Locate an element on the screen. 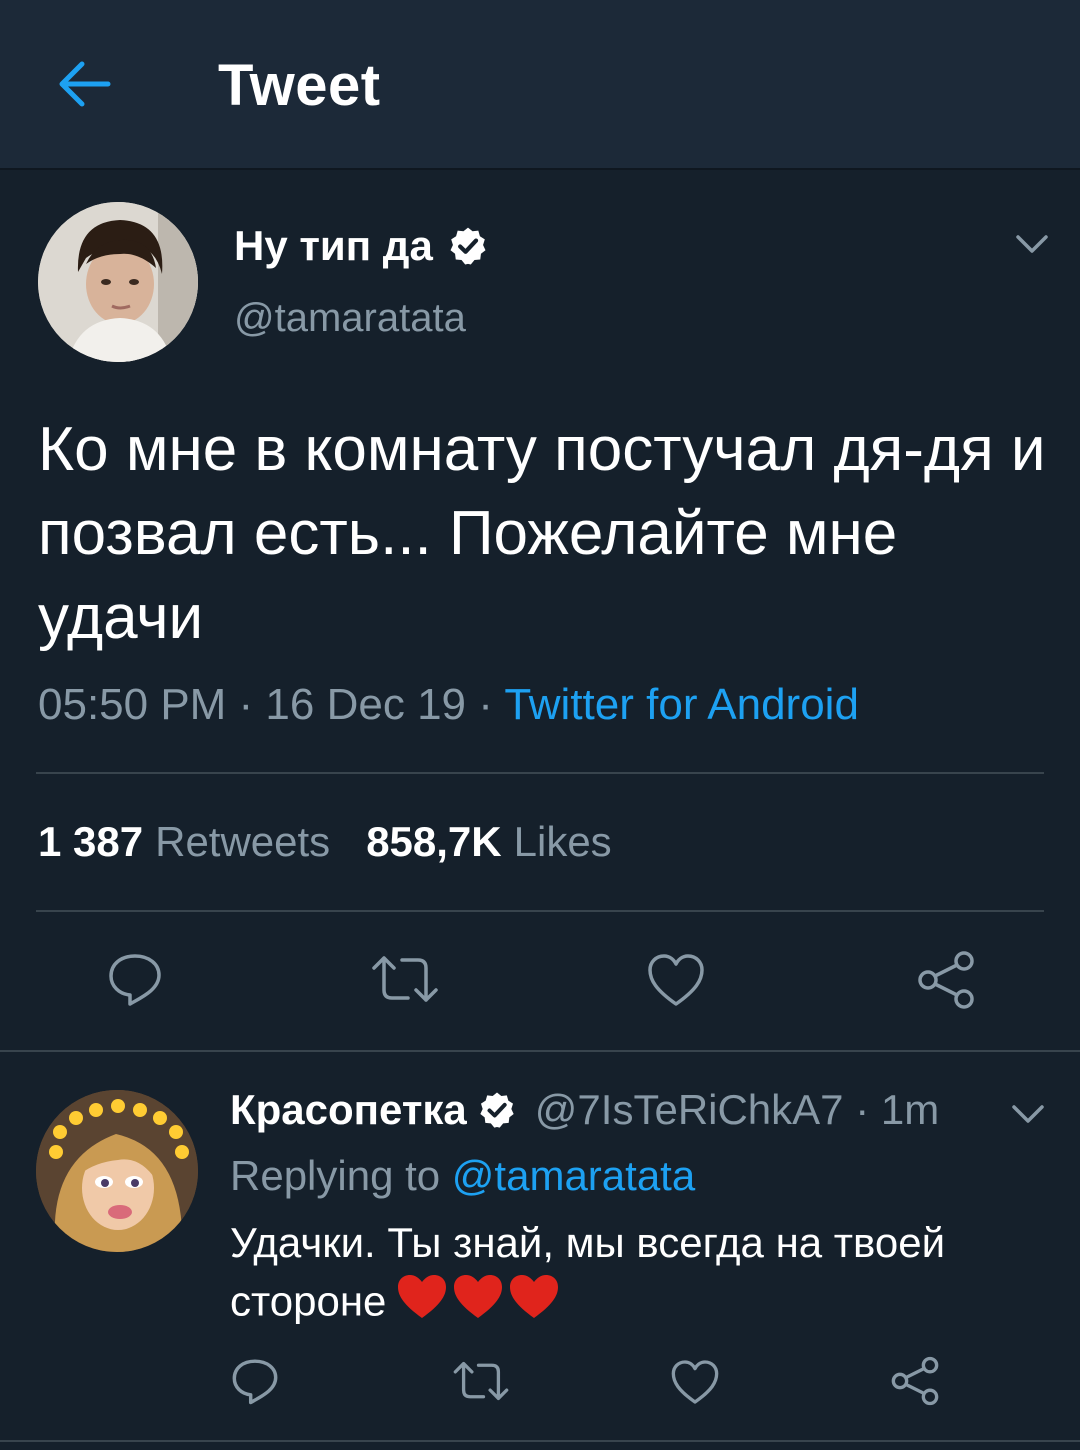 Image resolution: width=1080 pixels, height=1450 pixels. tweet-timestamp: 05:50 PM · 16 Dec 19 · is located at coordinates (271, 704).